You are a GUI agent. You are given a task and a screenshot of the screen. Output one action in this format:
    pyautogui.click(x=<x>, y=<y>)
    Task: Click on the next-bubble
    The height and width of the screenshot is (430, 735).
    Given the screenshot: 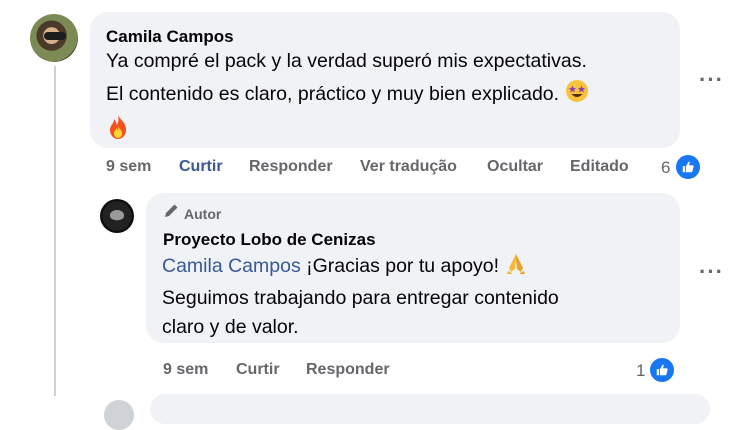 What is the action you would take?
    pyautogui.click(x=430, y=409)
    